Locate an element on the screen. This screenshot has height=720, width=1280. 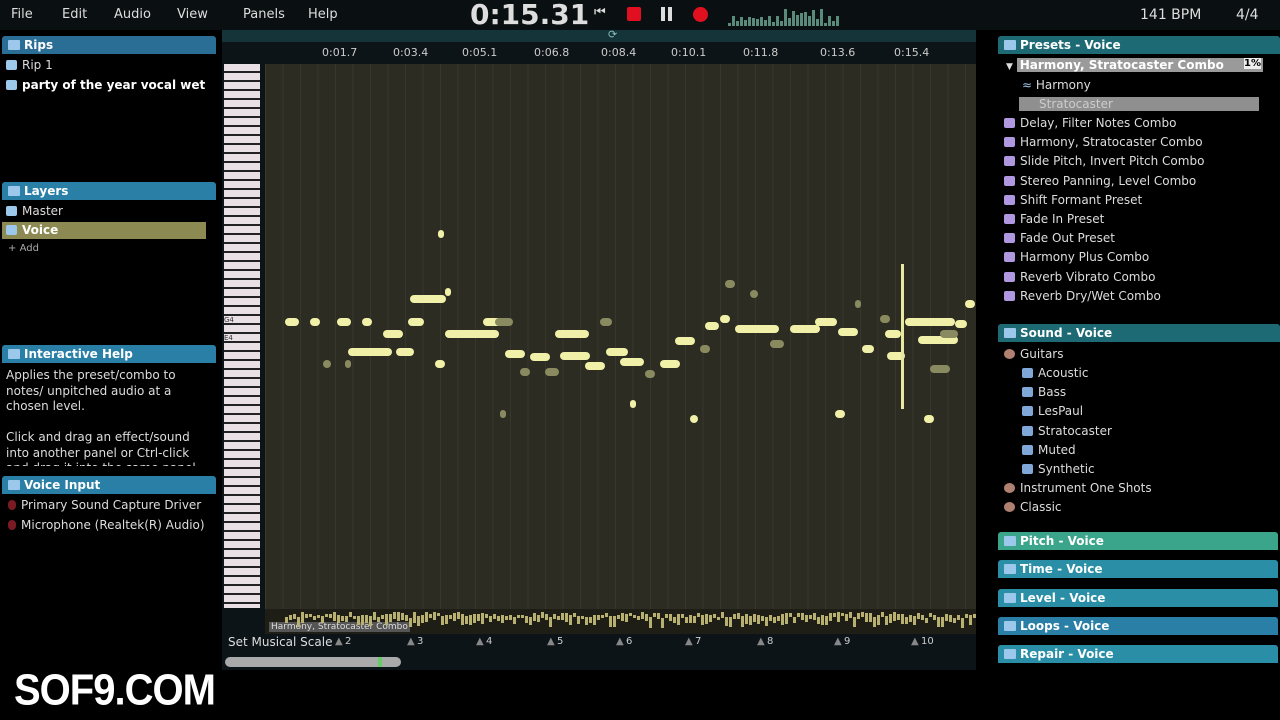
set-musical-scale-button: Set Musical Scale is located at coordinates (280, 642).